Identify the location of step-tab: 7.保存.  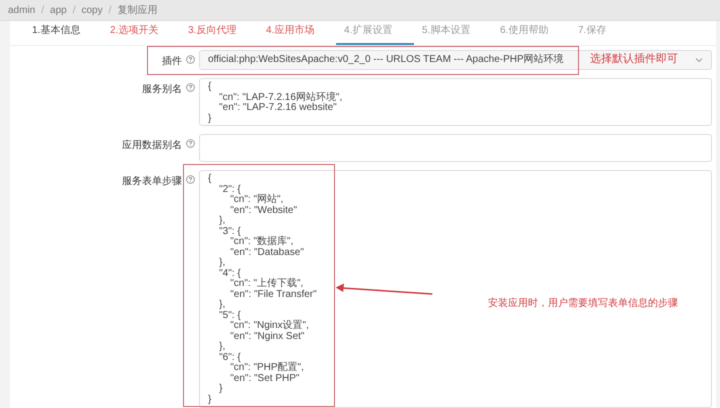
(609, 34).